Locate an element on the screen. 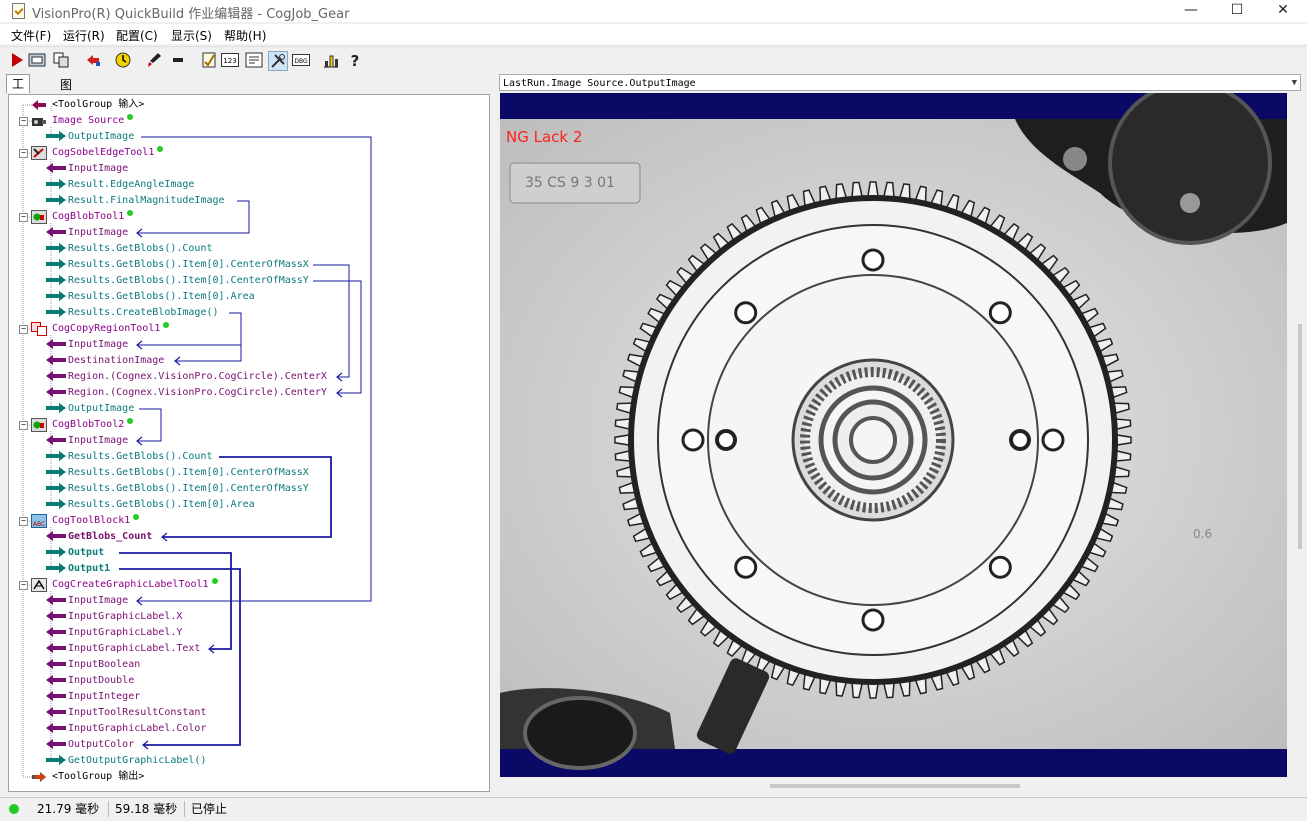 The width and height of the screenshot is (1307, 821). tree-output-terminal: Result.EdgeAngleImage is located at coordinates (119, 185).